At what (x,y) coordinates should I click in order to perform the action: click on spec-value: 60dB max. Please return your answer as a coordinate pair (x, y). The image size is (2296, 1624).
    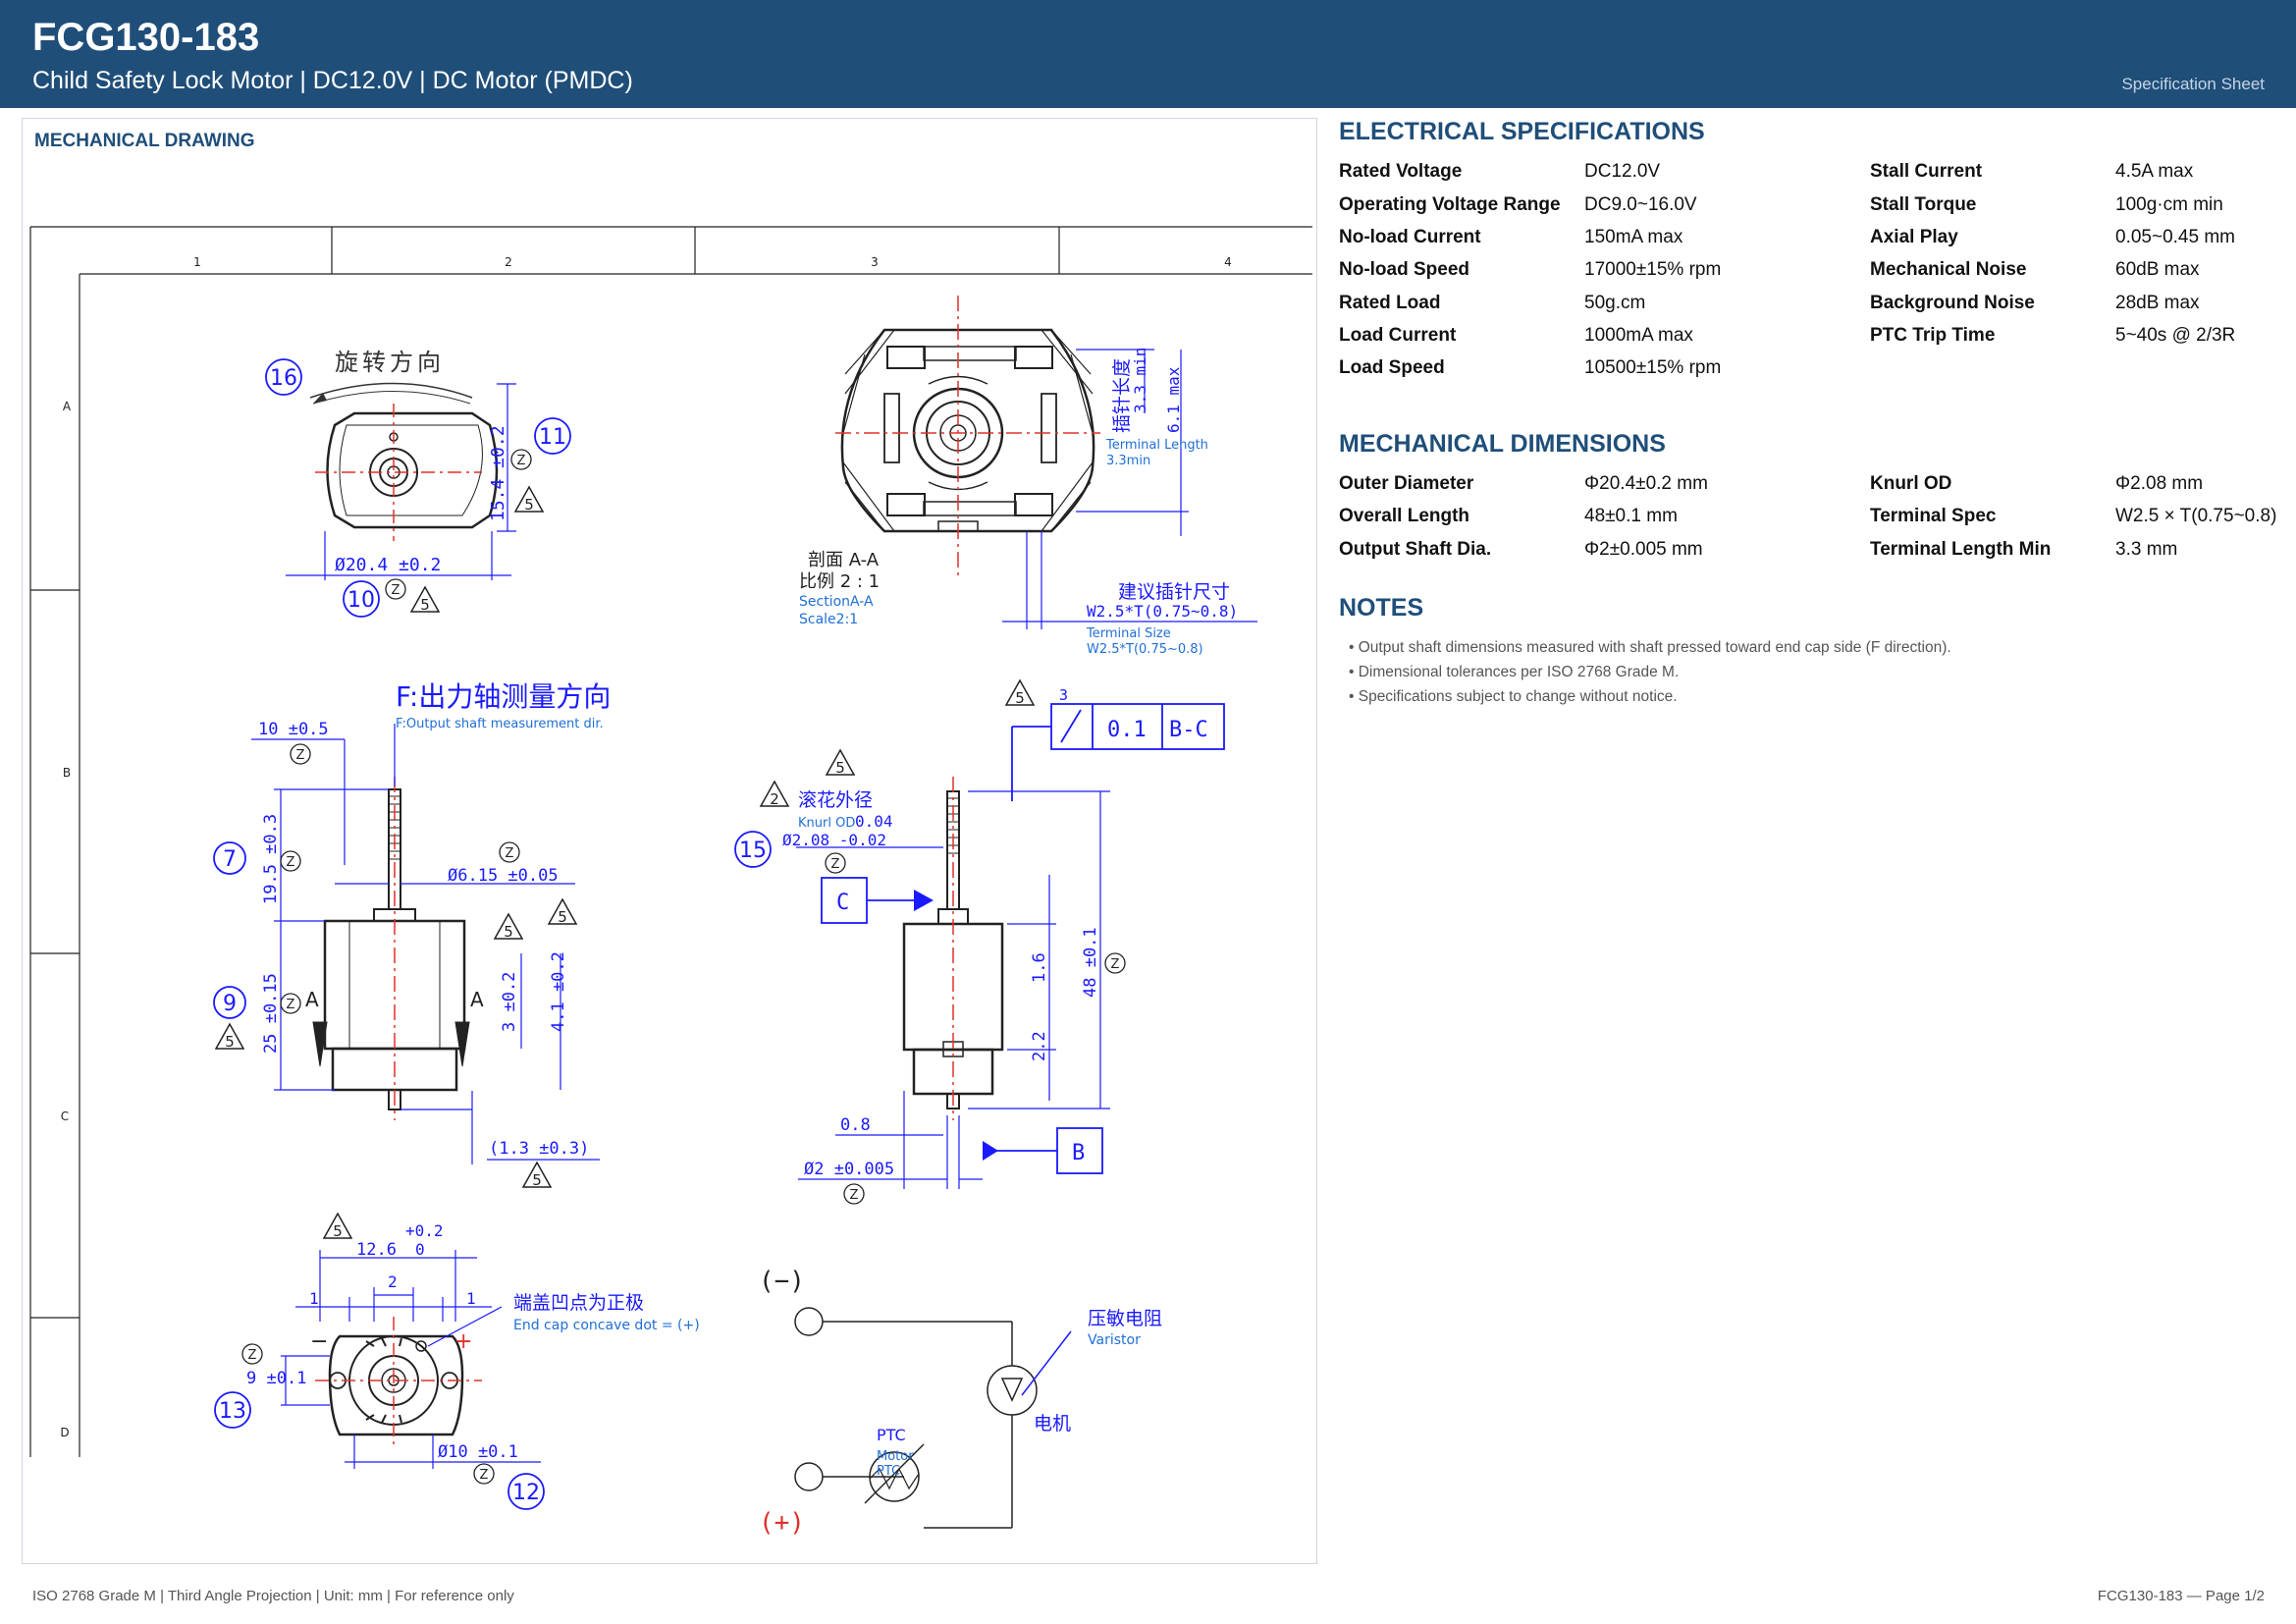
    Looking at the image, I should click on (2157, 269).